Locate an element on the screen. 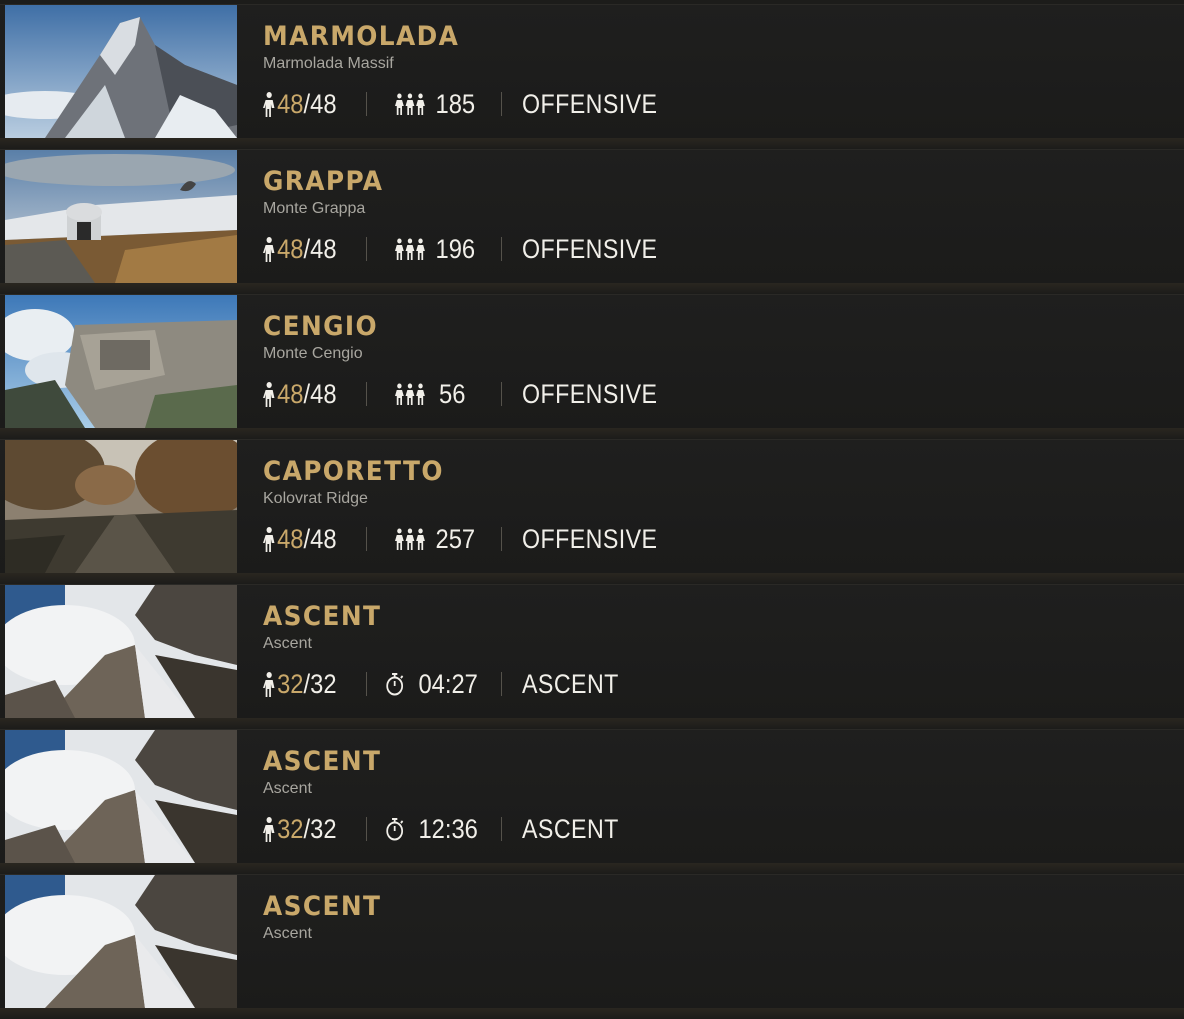  squad-count: 257 is located at coordinates (441, 539).